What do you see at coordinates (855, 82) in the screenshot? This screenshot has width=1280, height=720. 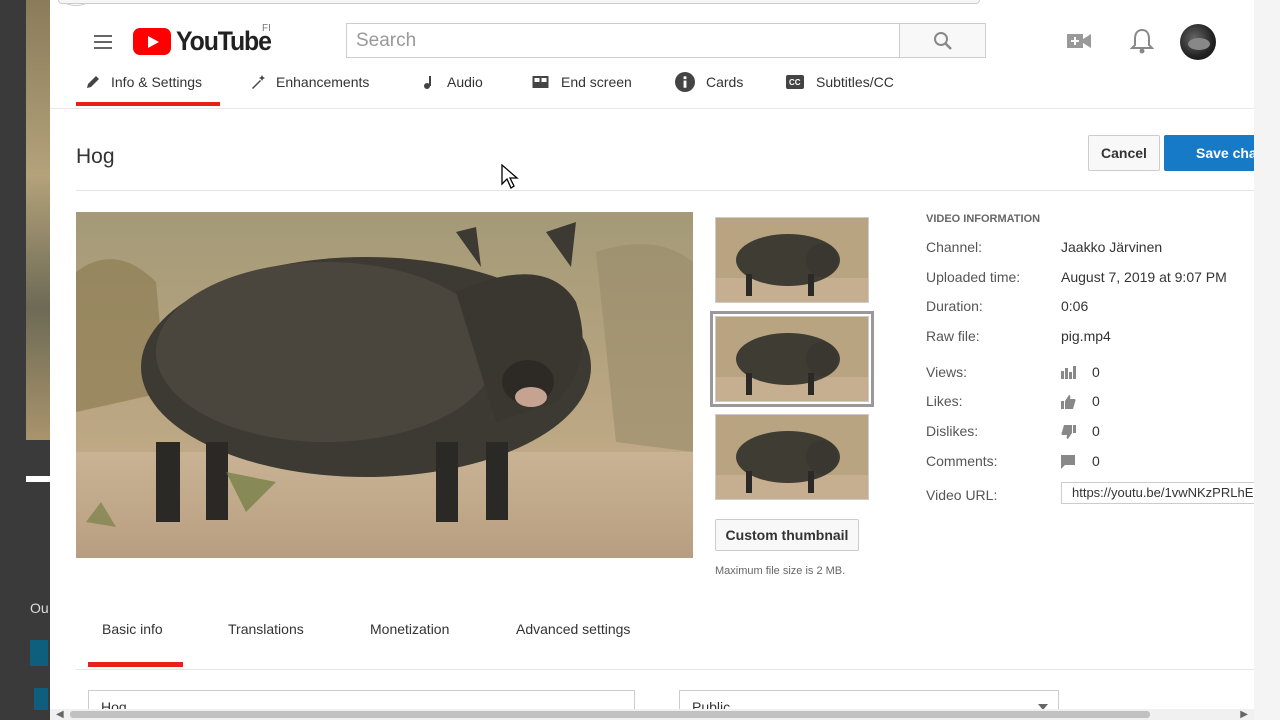 I see `tab-label: Subtitles/CC` at bounding box center [855, 82].